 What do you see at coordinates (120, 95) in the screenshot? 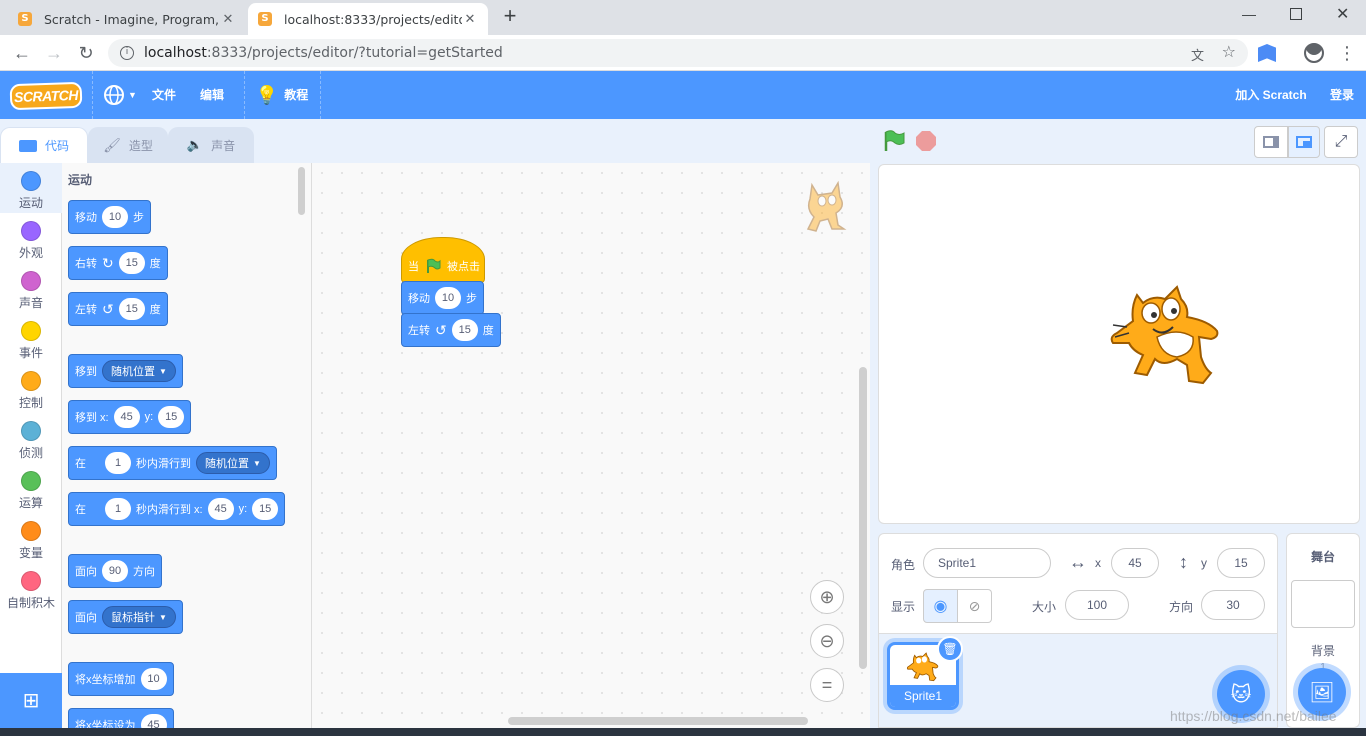
I see `language-menu: ▼` at bounding box center [120, 95].